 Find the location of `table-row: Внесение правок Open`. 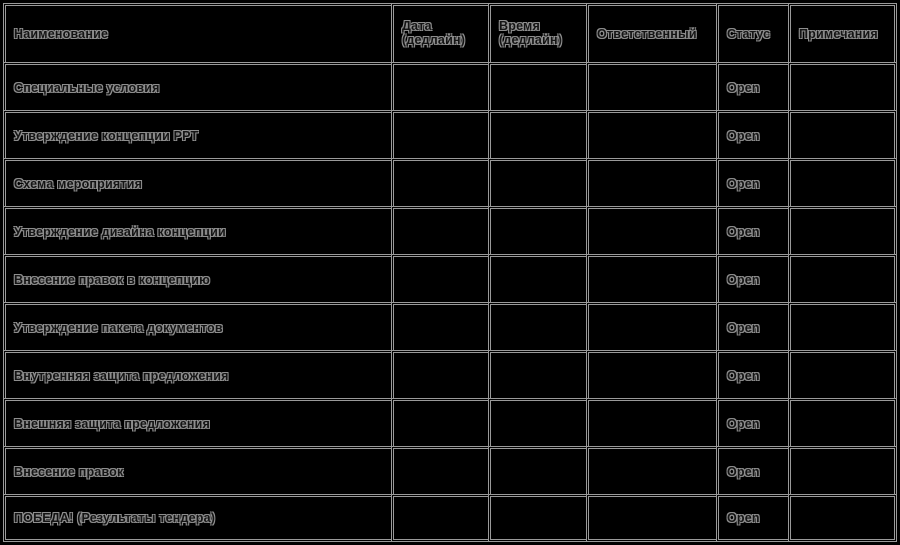

table-row: Внесение правок Open is located at coordinates (450, 470).